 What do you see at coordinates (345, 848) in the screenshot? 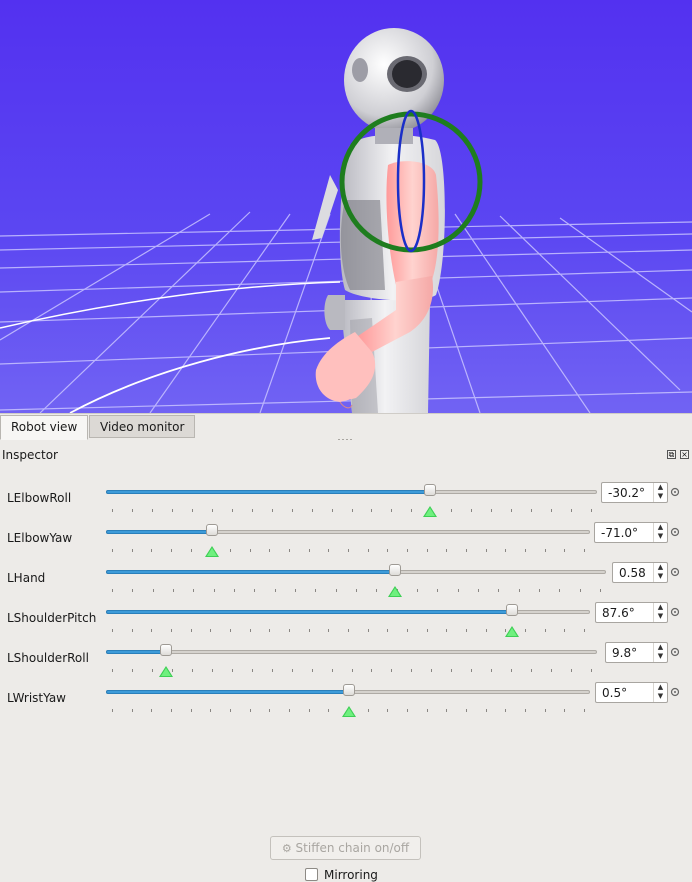
I see `stiffen-chain-button: ⚙ Stiffen chain on/off` at bounding box center [345, 848].